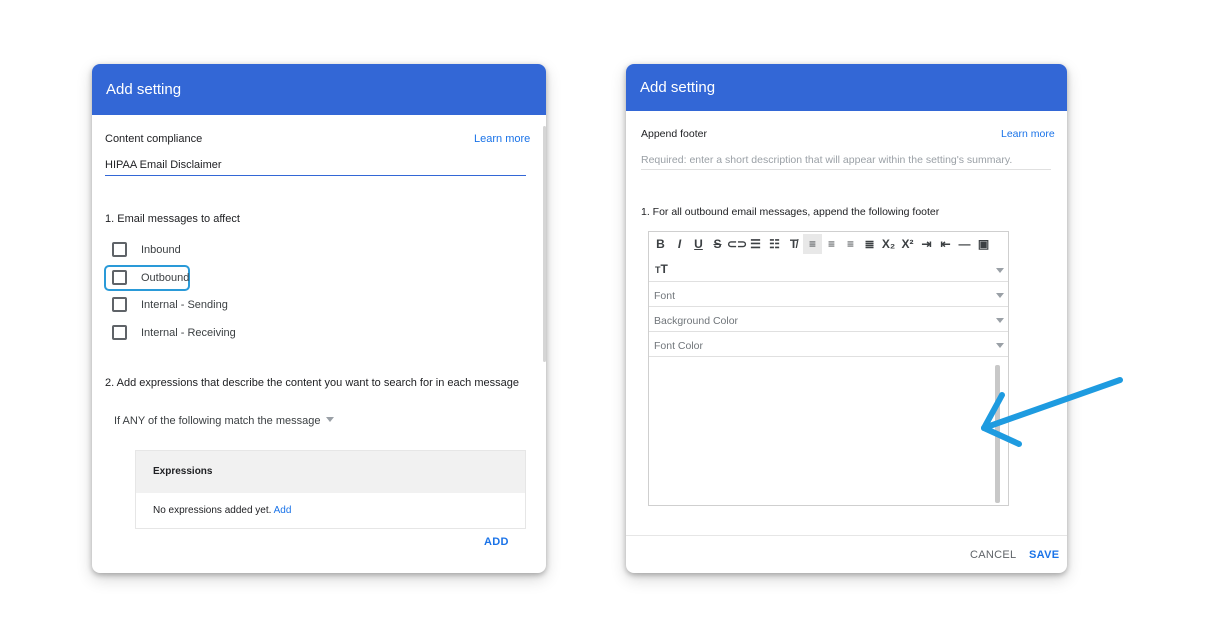 The height and width of the screenshot is (639, 1212). Describe the element at coordinates (993, 555) in the screenshot. I see `cancel-button: CANCEL` at that location.